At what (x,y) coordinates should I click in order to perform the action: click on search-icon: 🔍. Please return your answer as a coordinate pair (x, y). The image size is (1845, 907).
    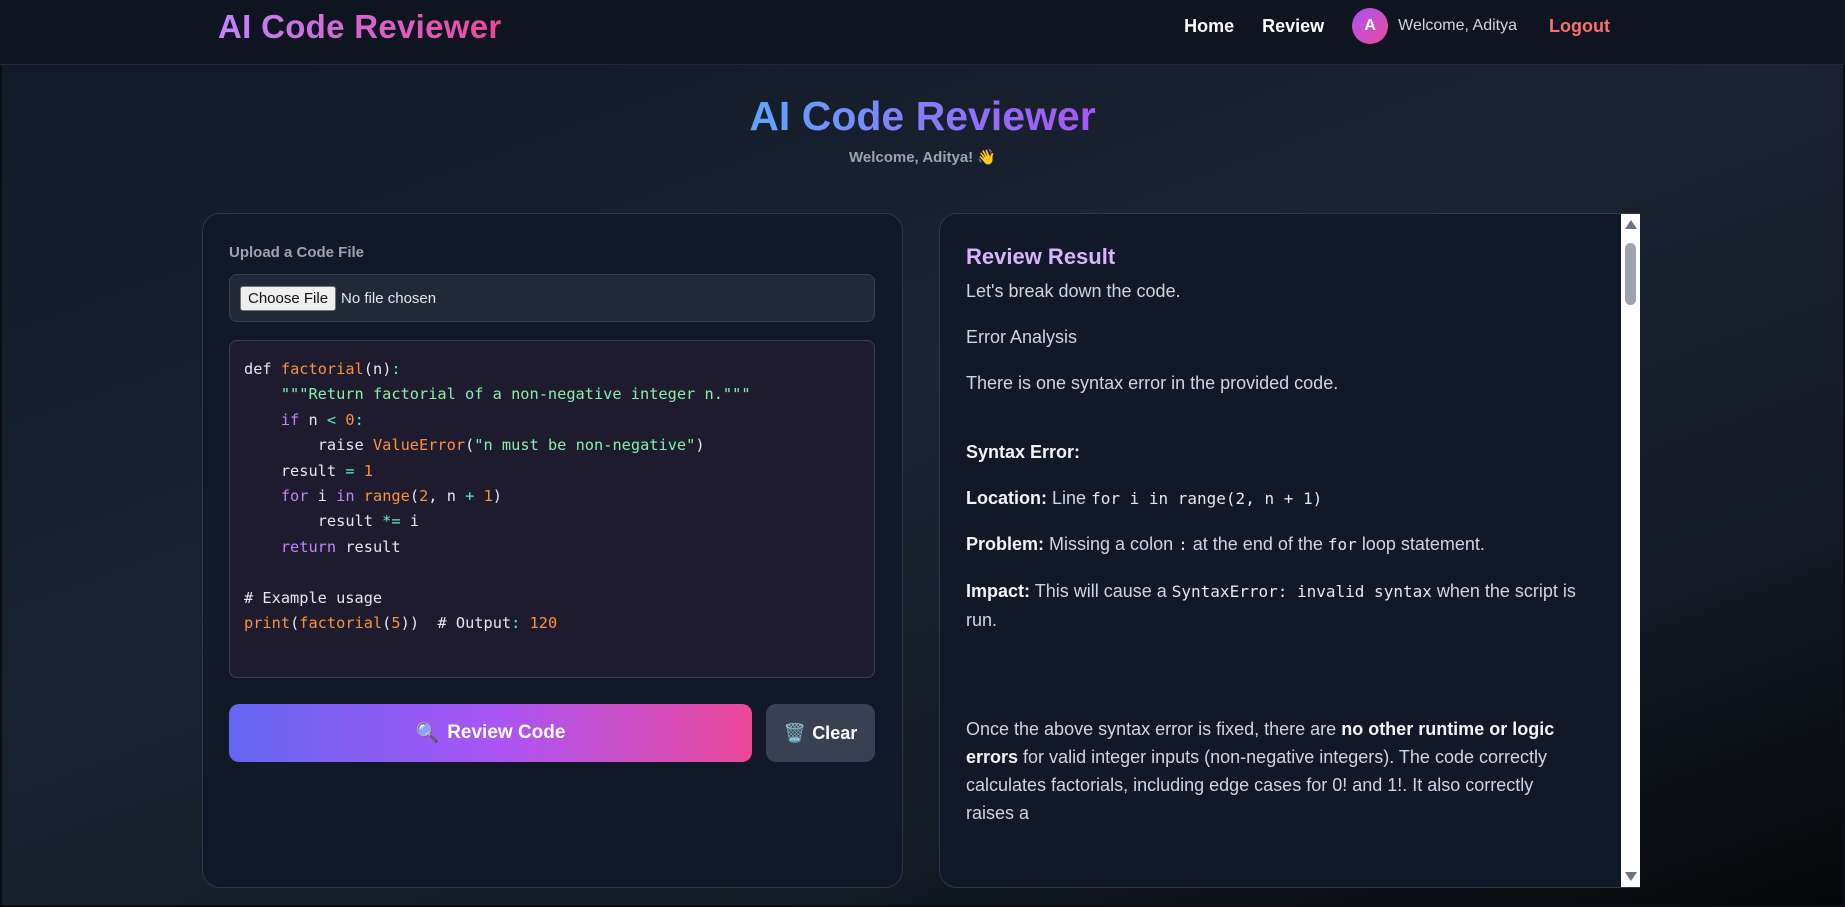
    Looking at the image, I should click on (427, 733).